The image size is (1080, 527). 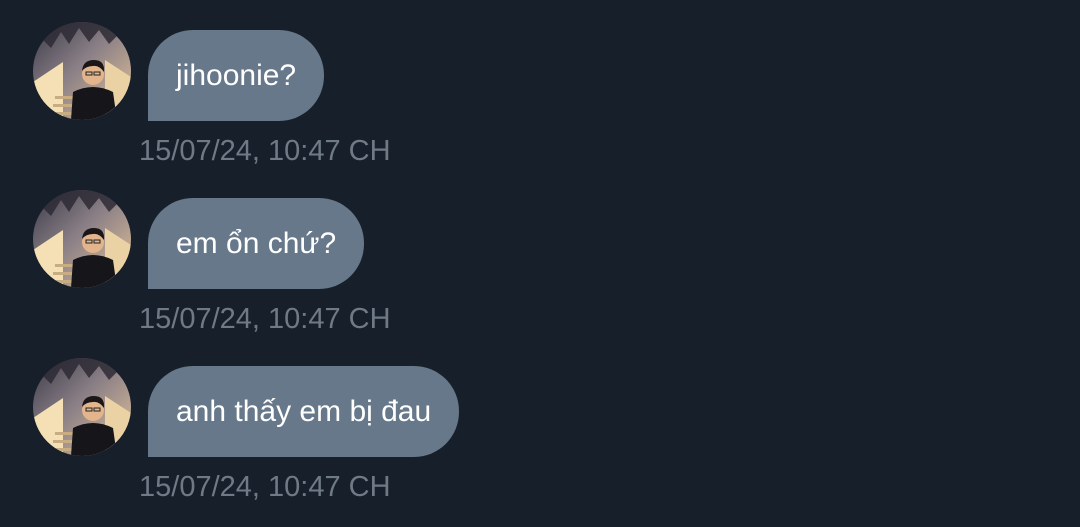 I want to click on message-bubble: em ổn chứ?, so click(x=256, y=243).